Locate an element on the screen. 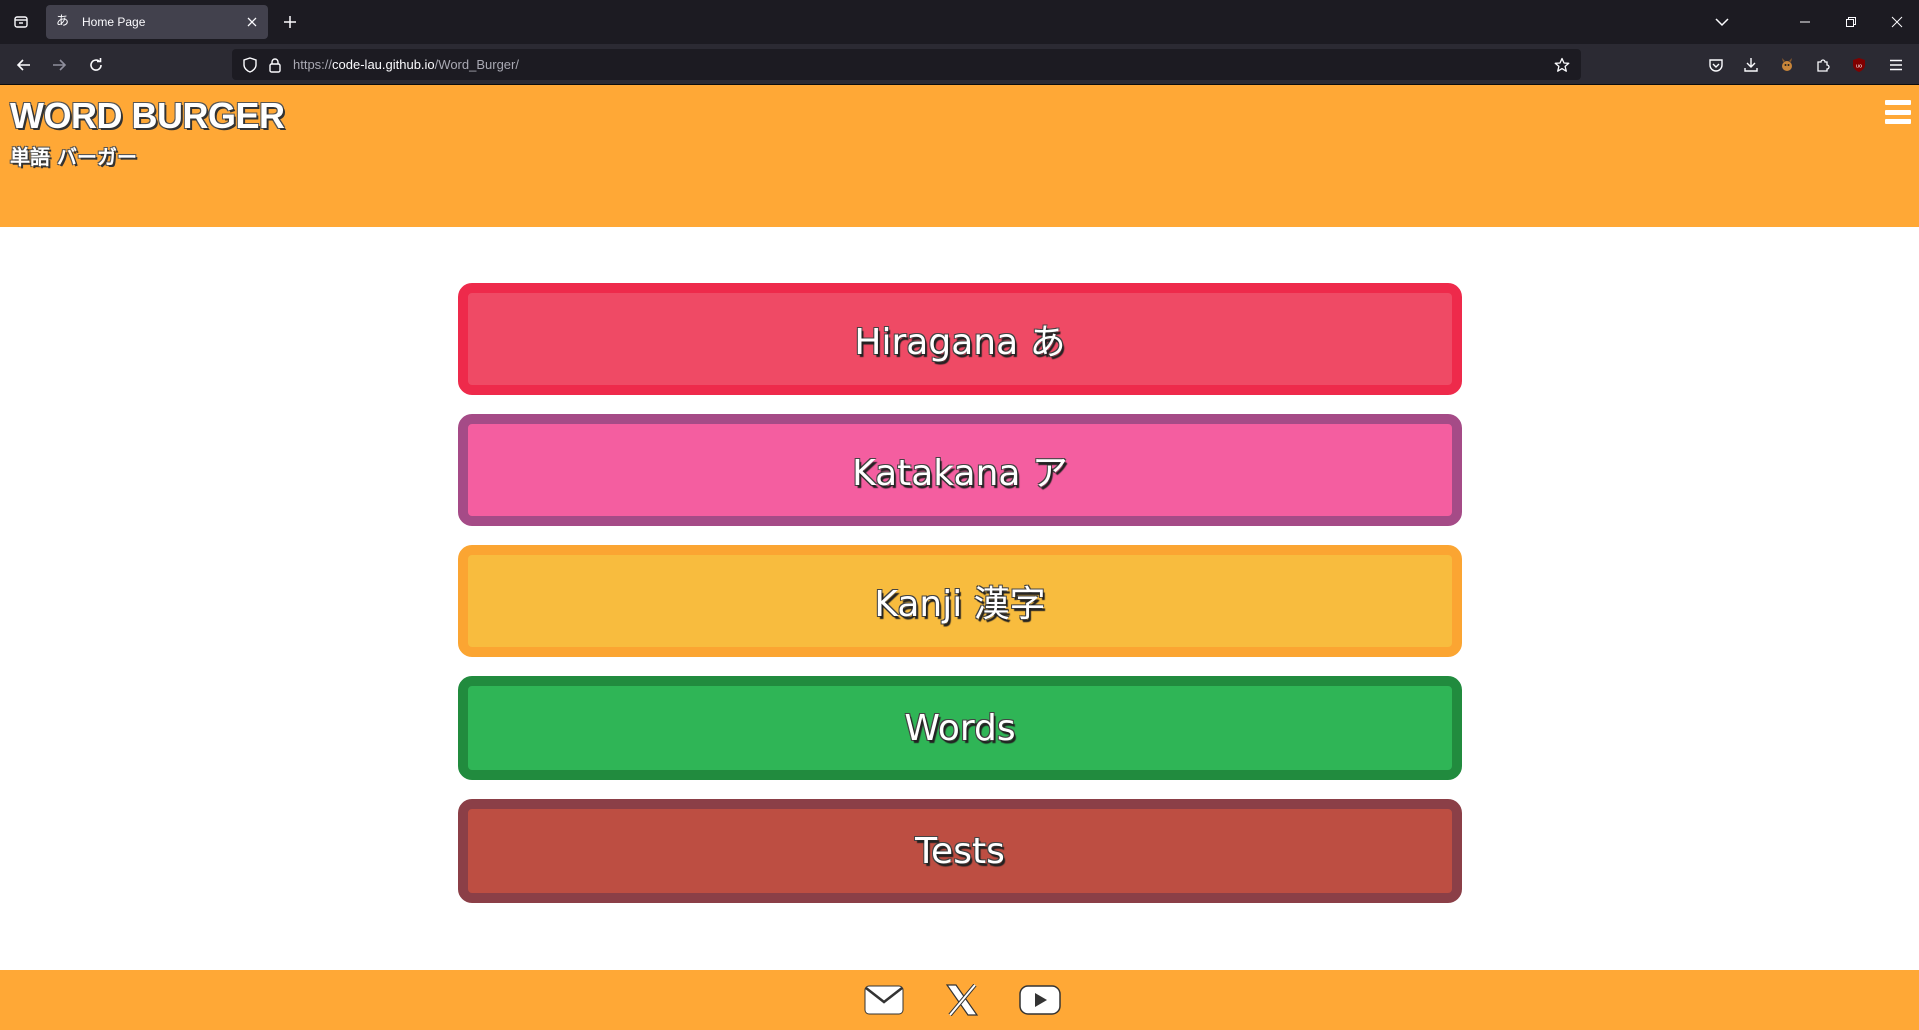 This screenshot has width=1919, height=1030. hiragana-button: Hiragana あ is located at coordinates (960, 339).